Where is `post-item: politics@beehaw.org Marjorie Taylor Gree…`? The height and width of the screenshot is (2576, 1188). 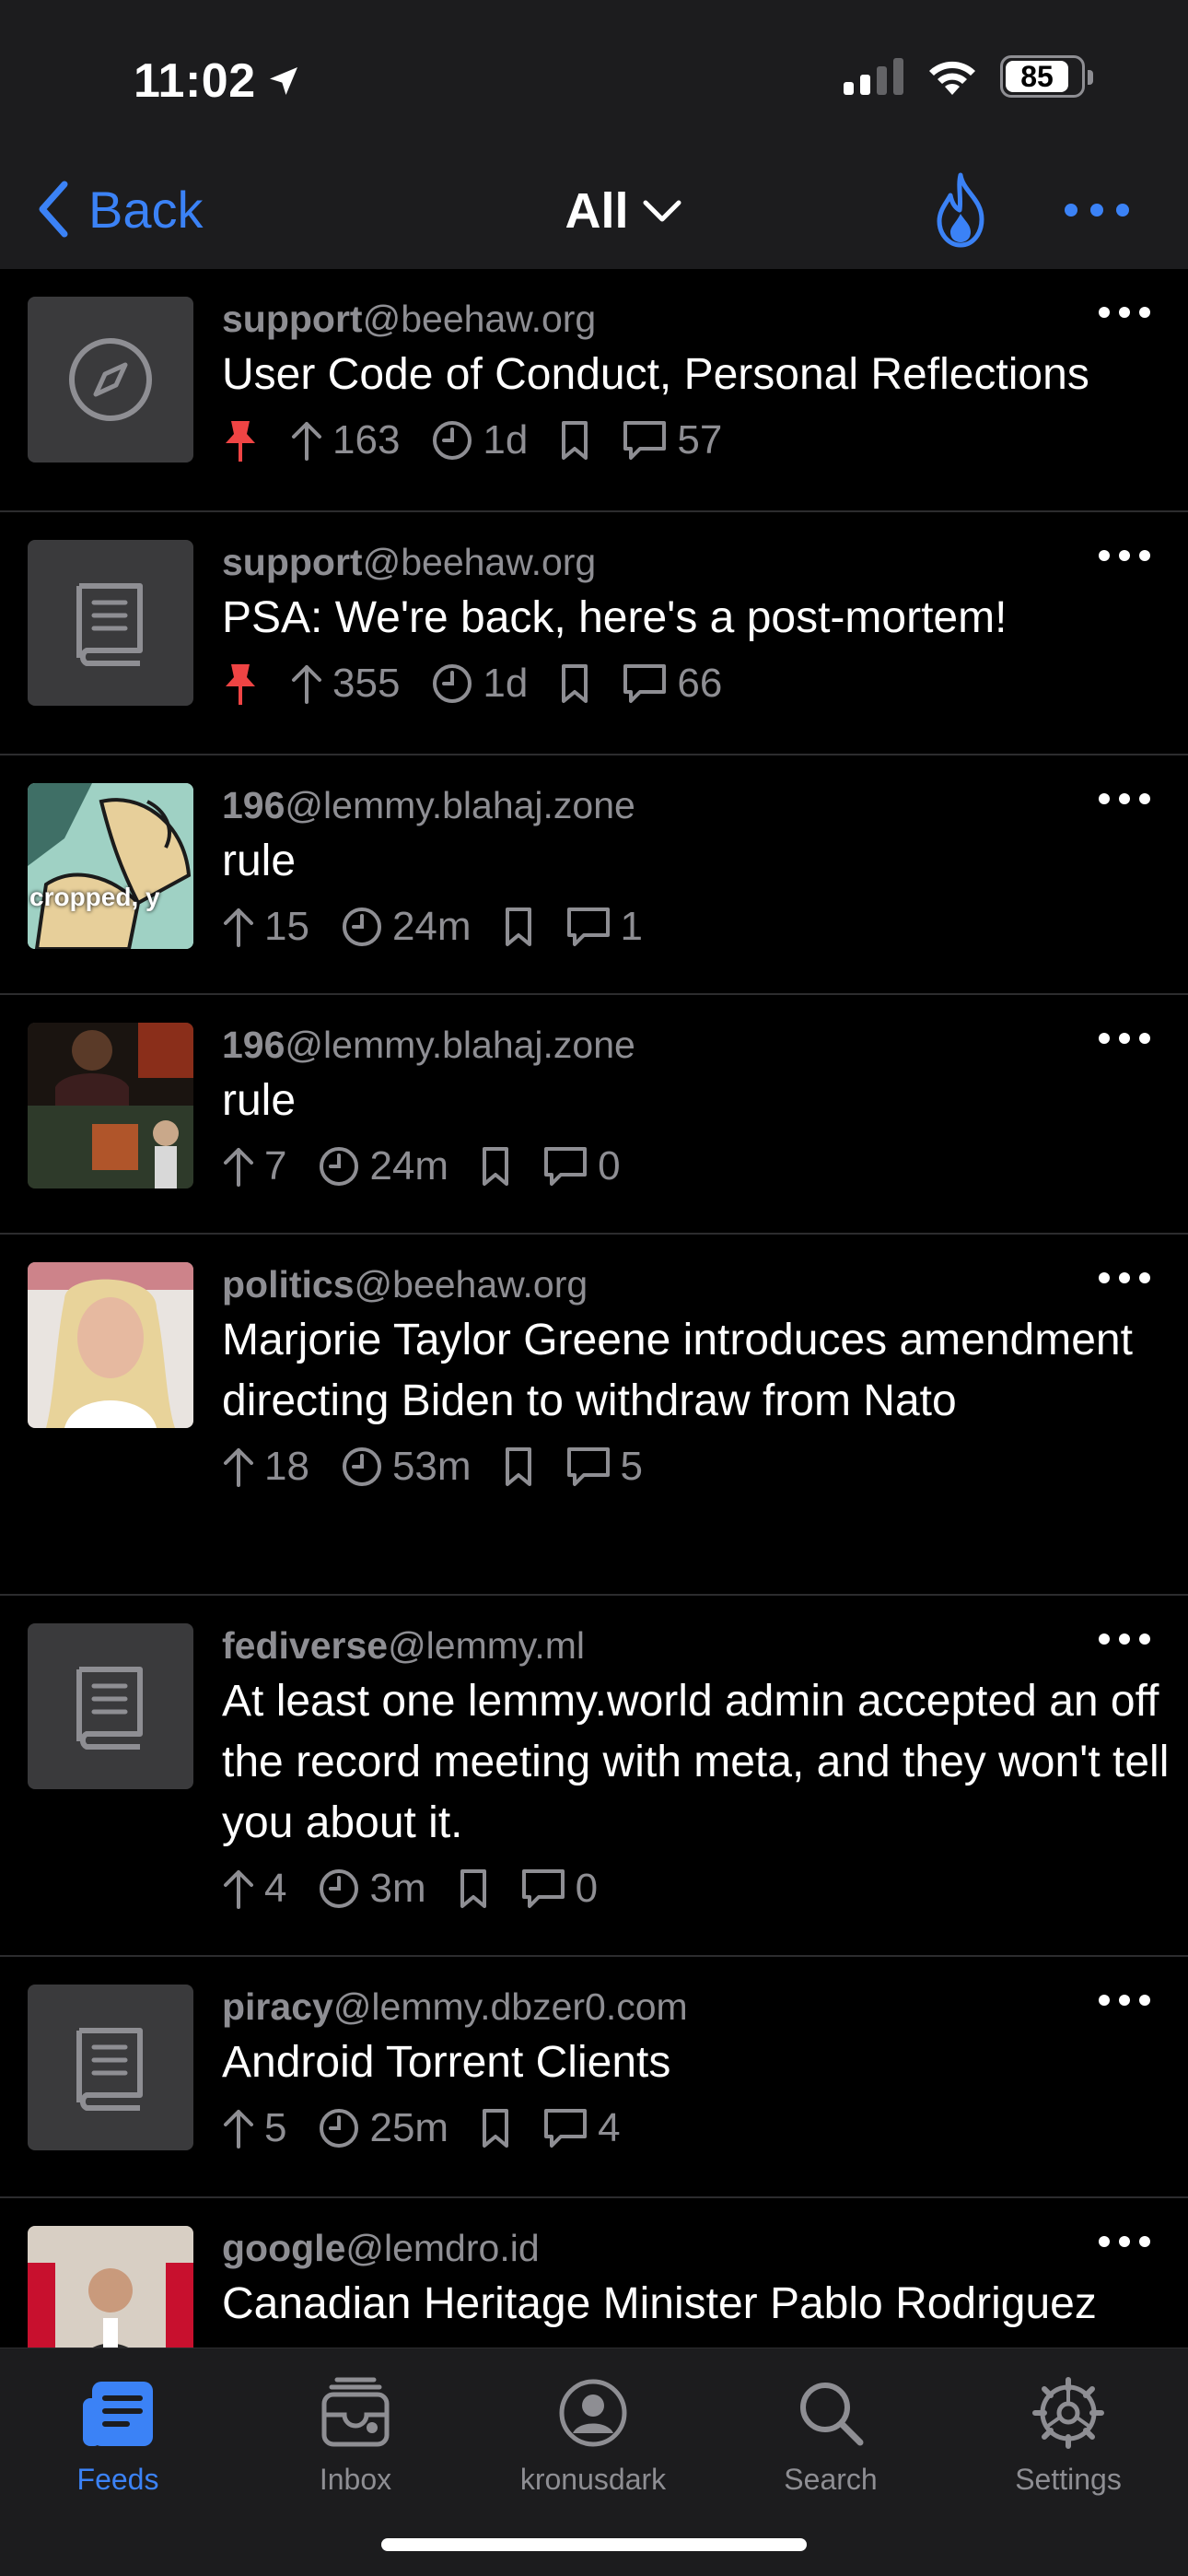
post-item: politics@beehaw.org Marjorie Taylor Gree… is located at coordinates (594, 1415).